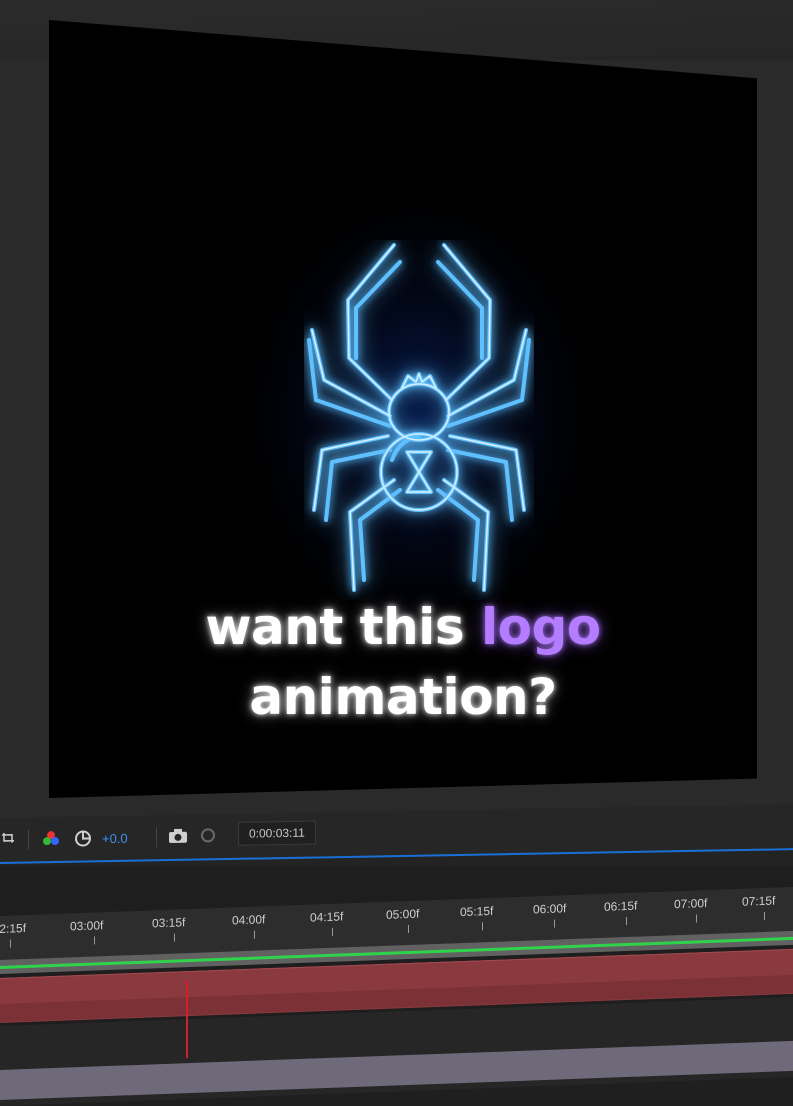  I want to click on current-time-indicator, so click(187, 1019).